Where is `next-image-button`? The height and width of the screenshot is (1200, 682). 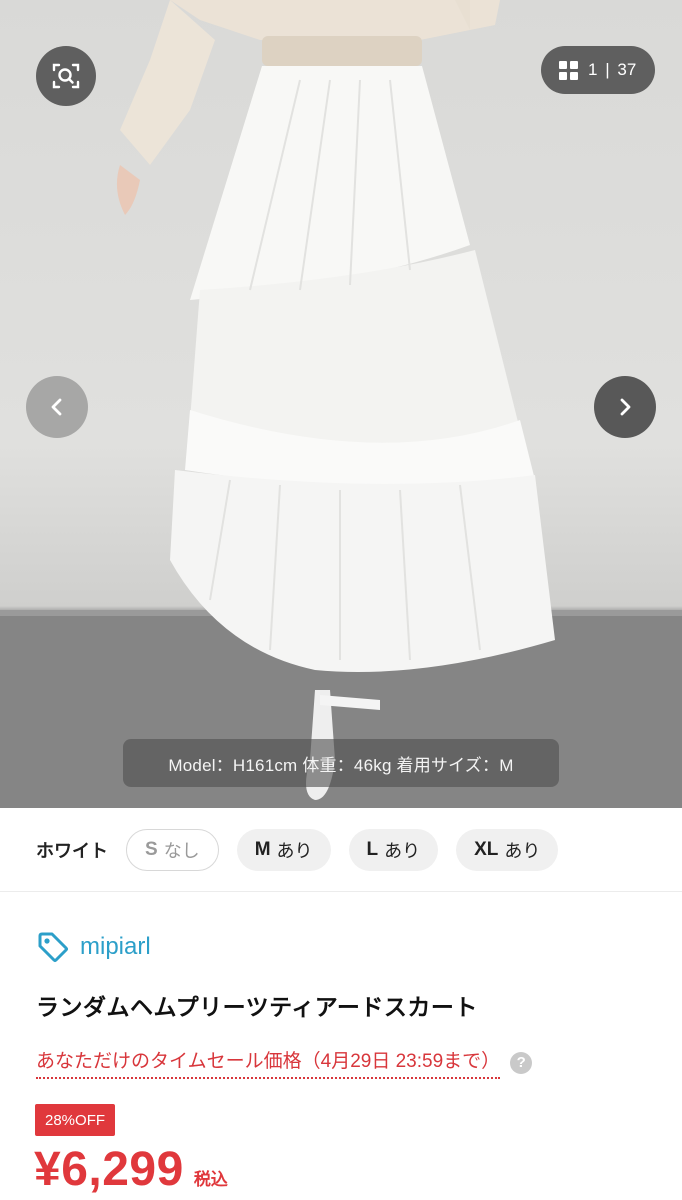 next-image-button is located at coordinates (625, 407).